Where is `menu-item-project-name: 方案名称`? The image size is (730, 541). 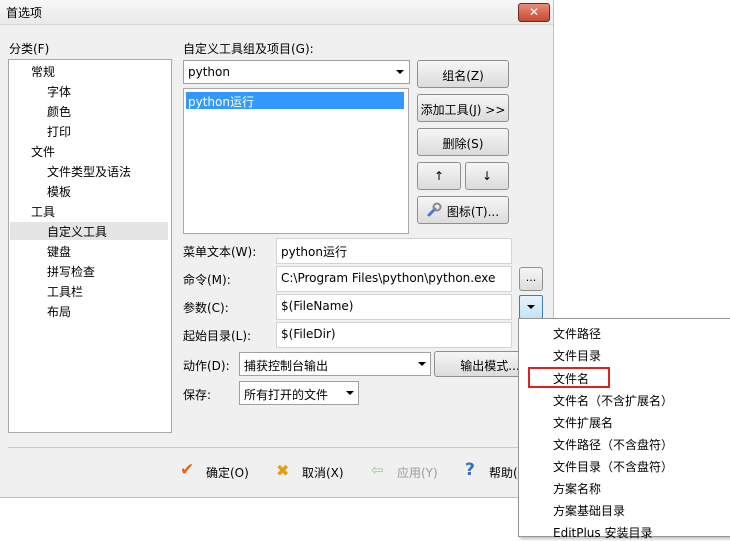 menu-item-project-name: 方案名称 is located at coordinates (577, 488).